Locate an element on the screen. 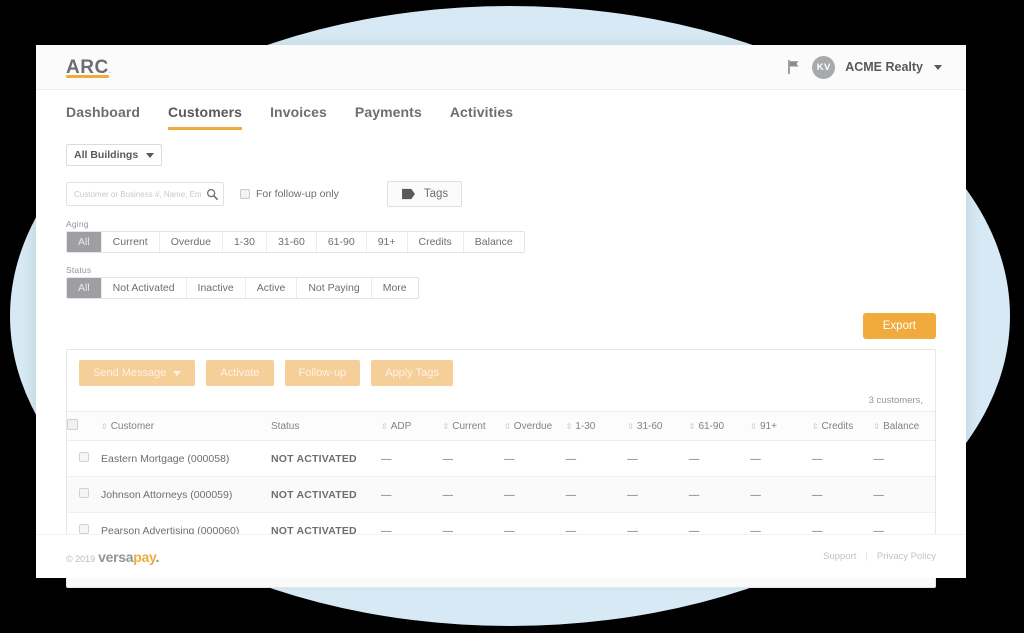 The height and width of the screenshot is (633, 1024). aging-option-overdue: Overdue is located at coordinates (191, 242).